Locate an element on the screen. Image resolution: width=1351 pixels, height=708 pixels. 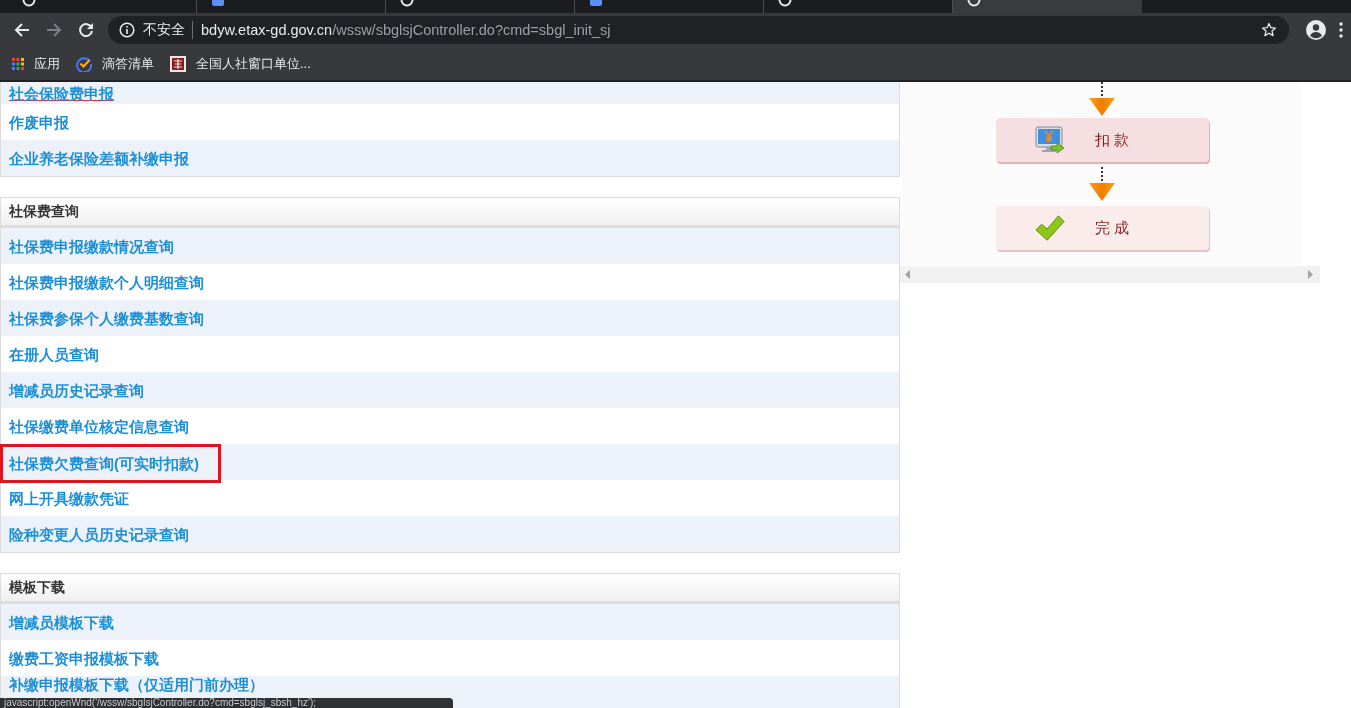
menu-link: 增减员历史记录查询 is located at coordinates (76, 390).